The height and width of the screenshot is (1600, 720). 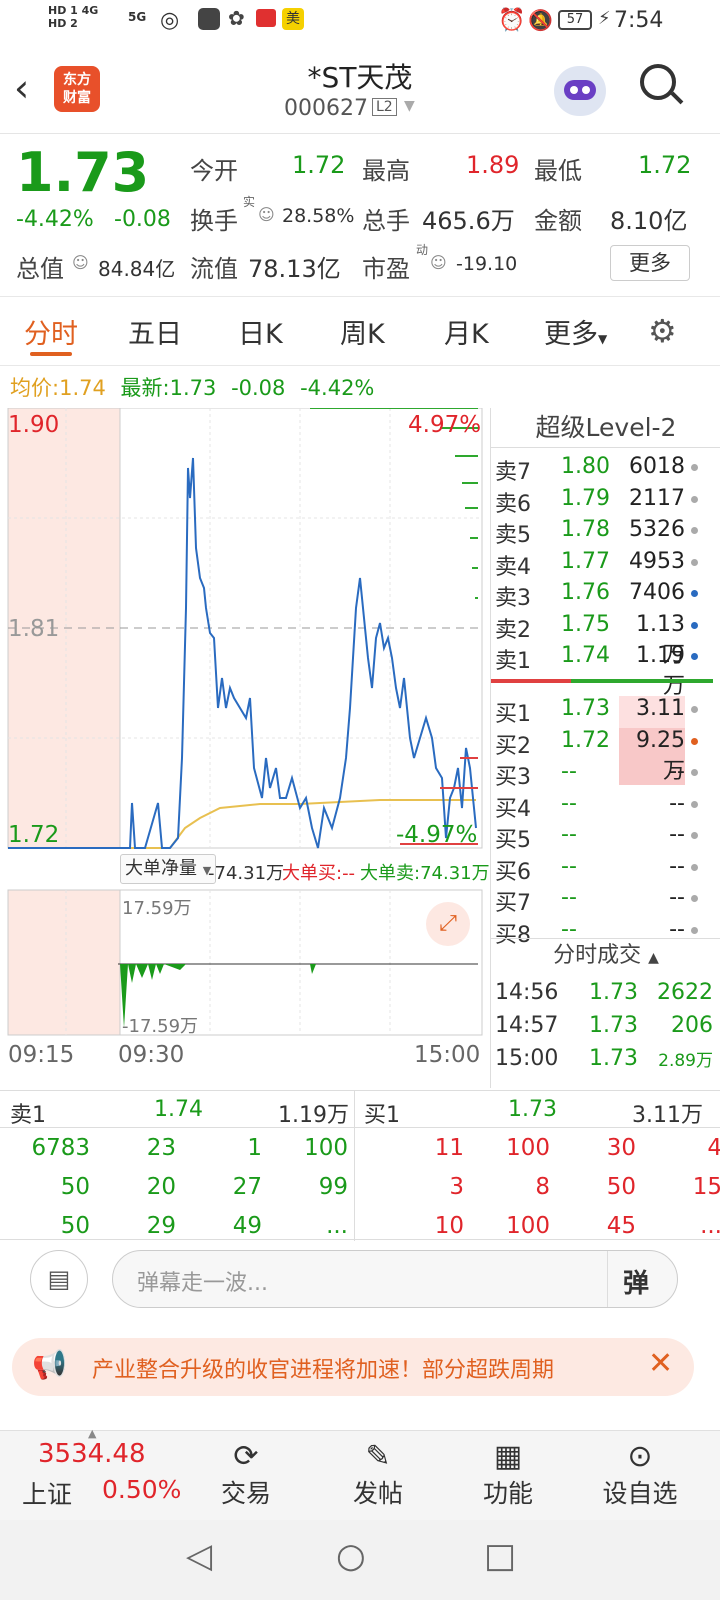 I want to click on pe-value: -19.10, so click(x=487, y=264).